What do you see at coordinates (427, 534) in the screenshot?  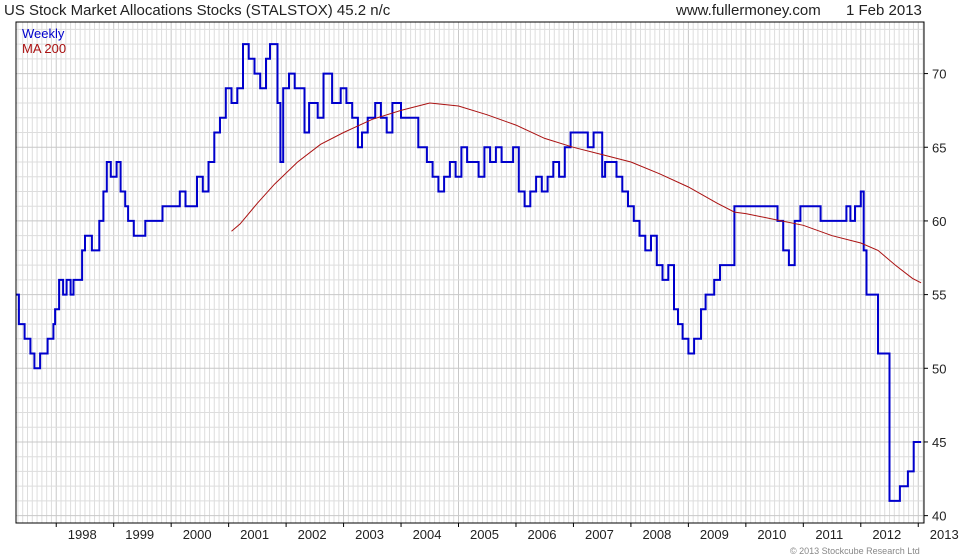 I see `x-tick-label: 2004` at bounding box center [427, 534].